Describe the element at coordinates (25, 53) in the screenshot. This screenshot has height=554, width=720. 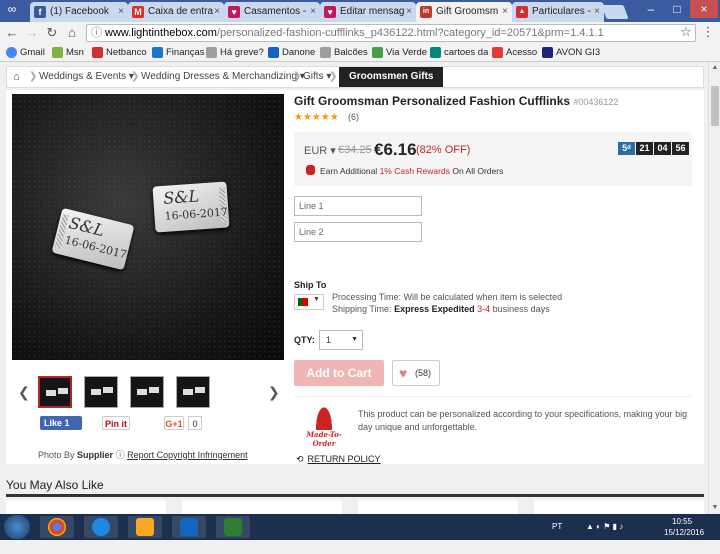
I see `bookmark-gmail: Gmail` at that location.